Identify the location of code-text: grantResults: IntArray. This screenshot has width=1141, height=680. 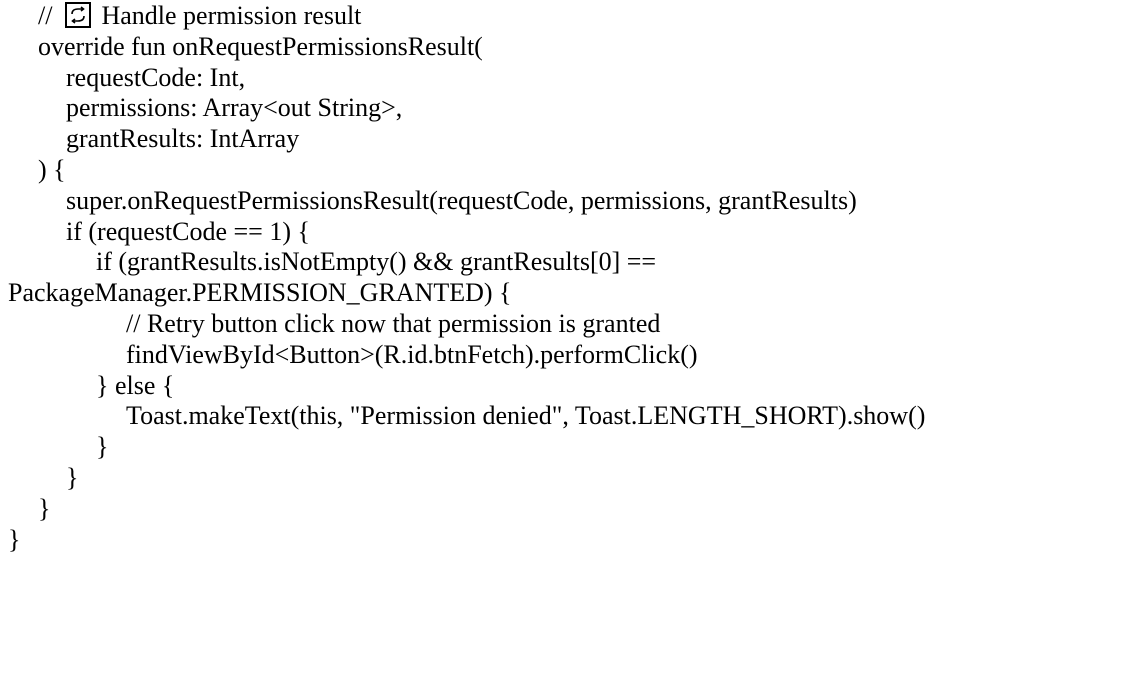
(183, 139).